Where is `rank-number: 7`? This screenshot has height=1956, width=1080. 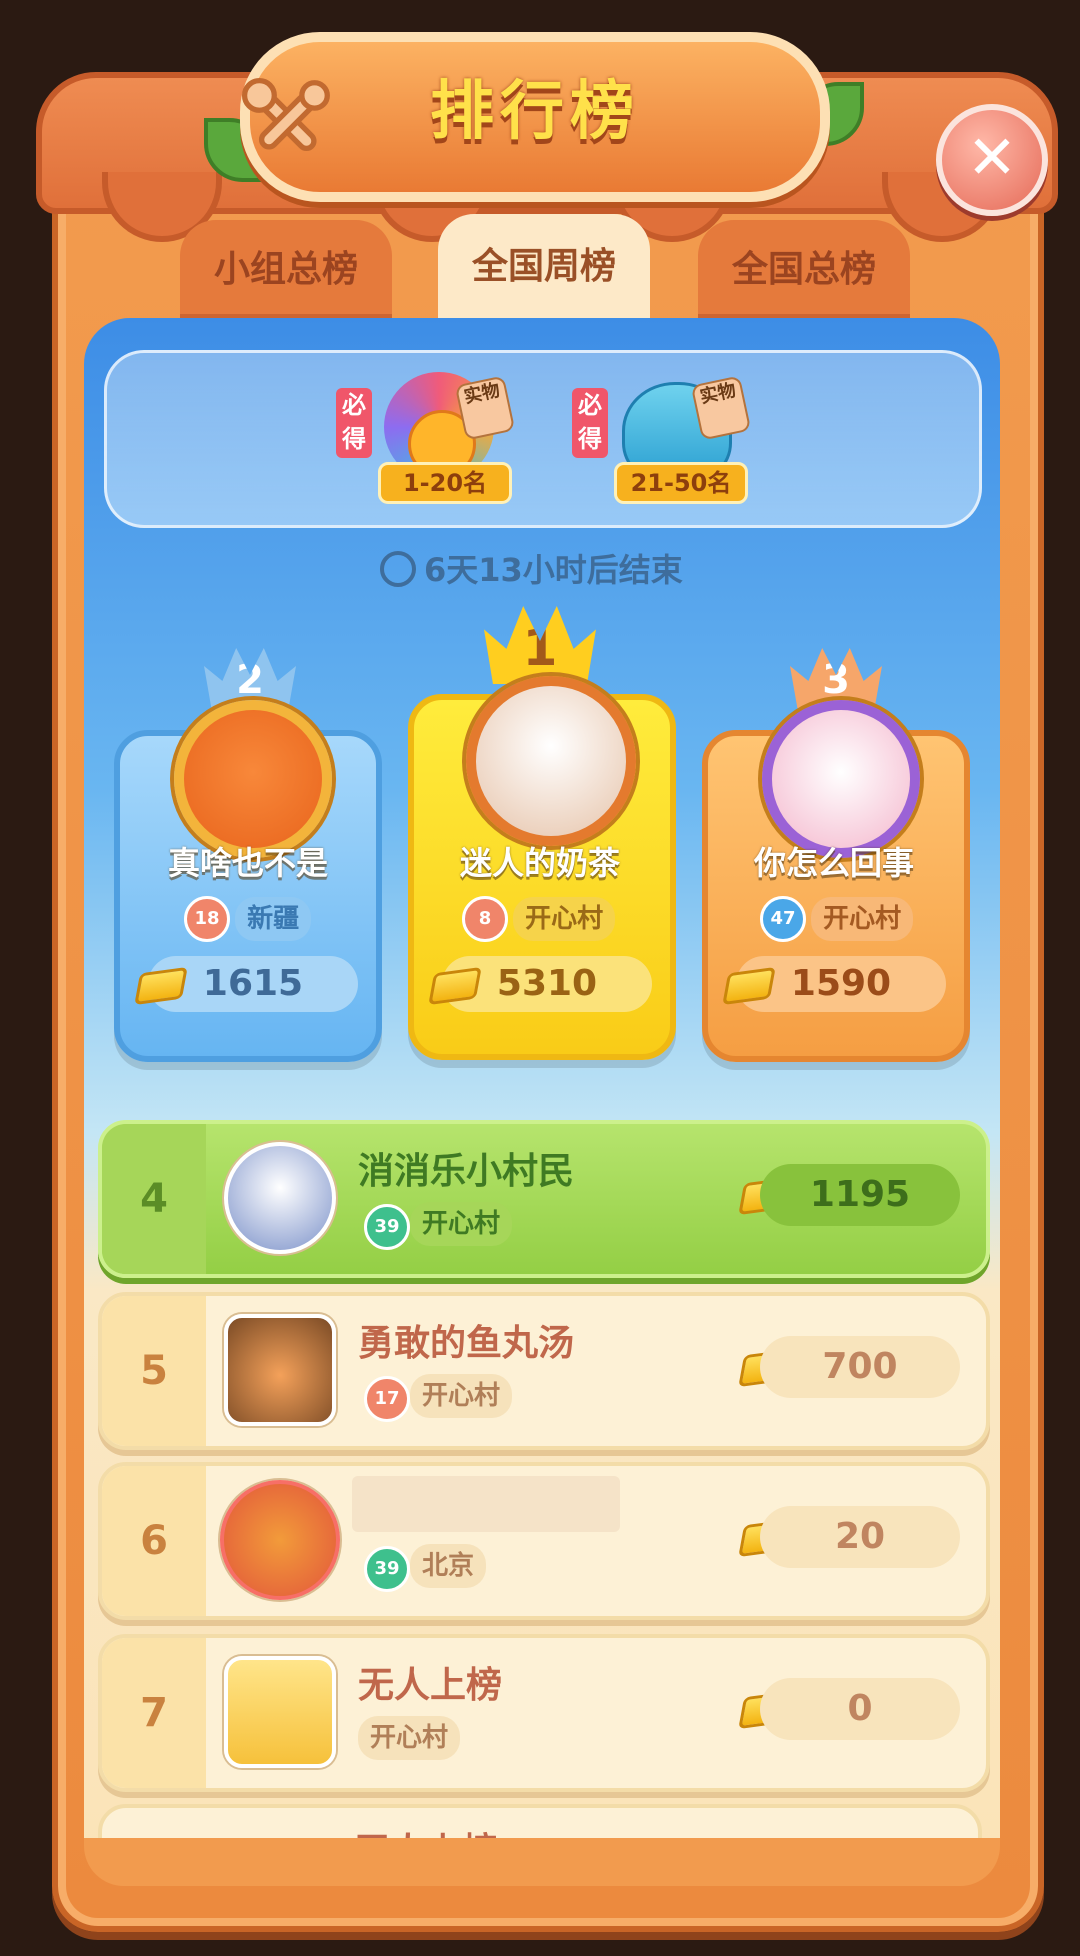 rank-number: 7 is located at coordinates (154, 1713).